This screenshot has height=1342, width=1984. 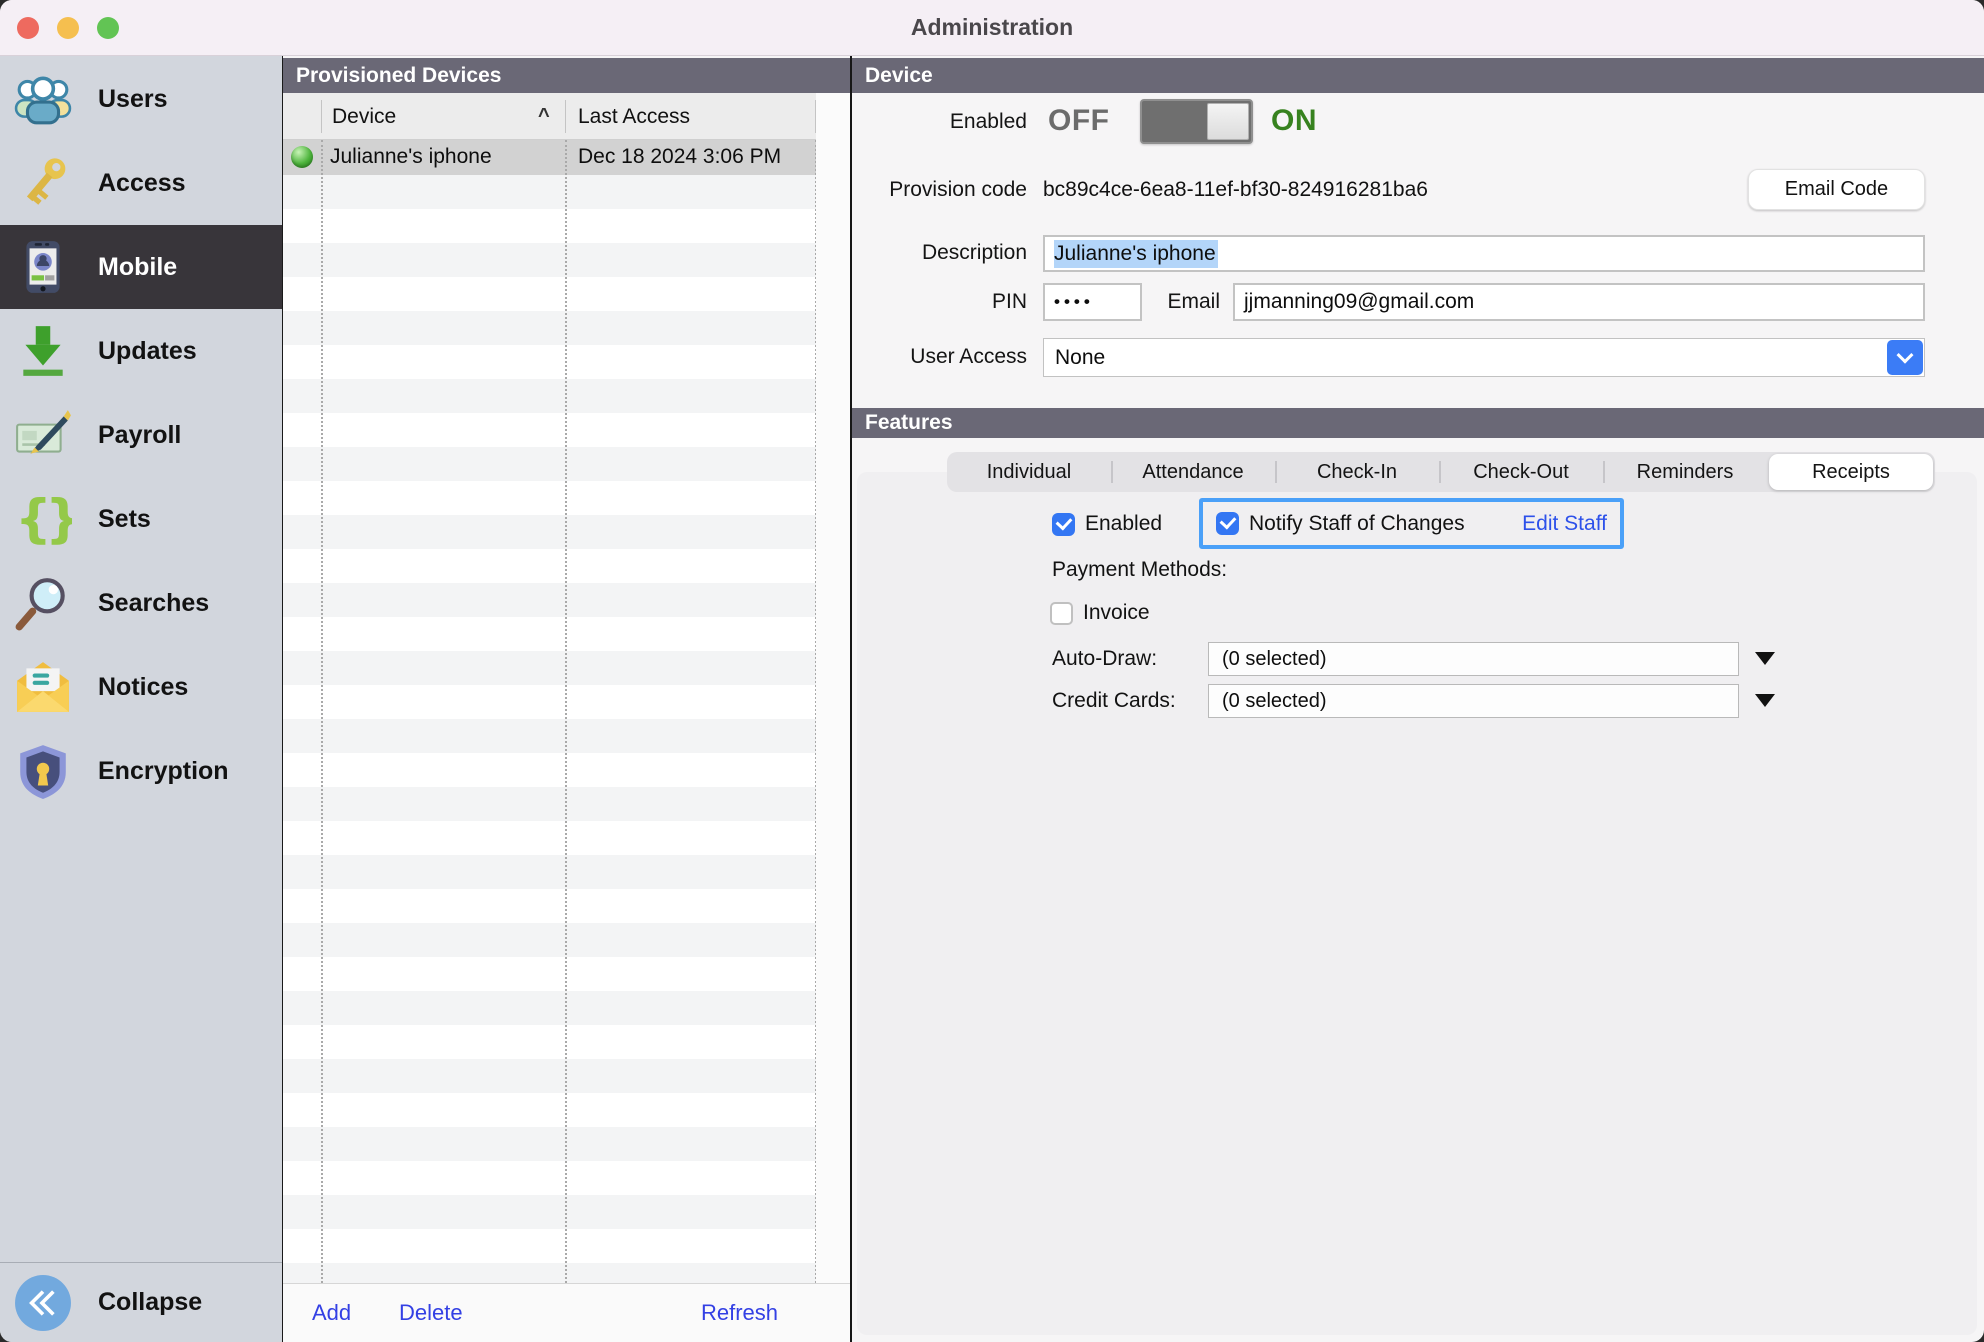 I want to click on toggle-knob, so click(x=1228, y=121).